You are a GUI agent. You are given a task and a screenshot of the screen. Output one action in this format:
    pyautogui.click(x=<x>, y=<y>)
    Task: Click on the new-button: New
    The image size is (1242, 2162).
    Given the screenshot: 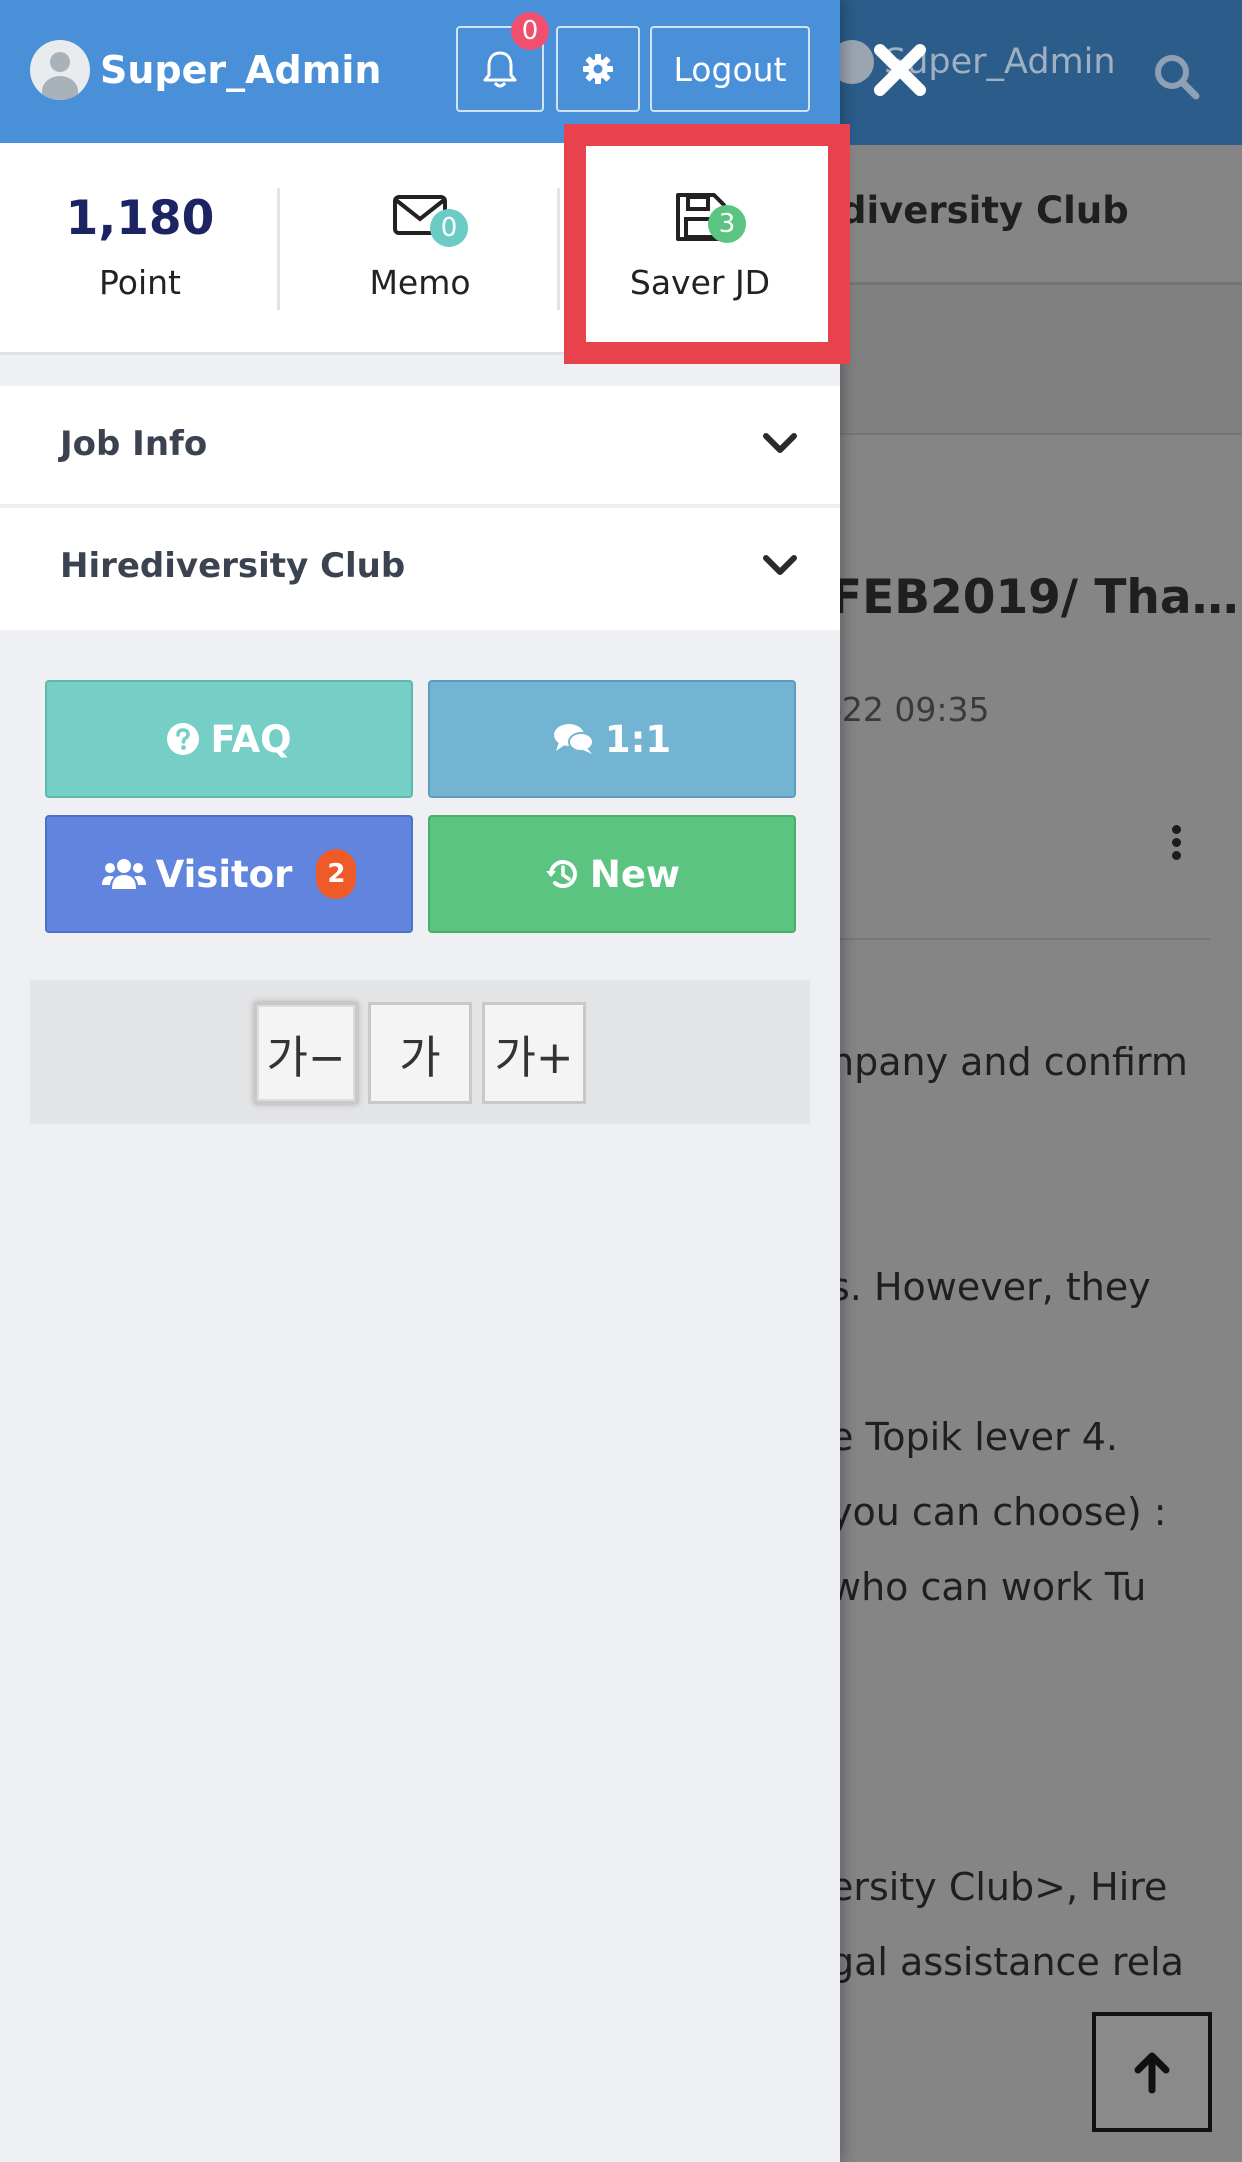 What is the action you would take?
    pyautogui.click(x=612, y=874)
    